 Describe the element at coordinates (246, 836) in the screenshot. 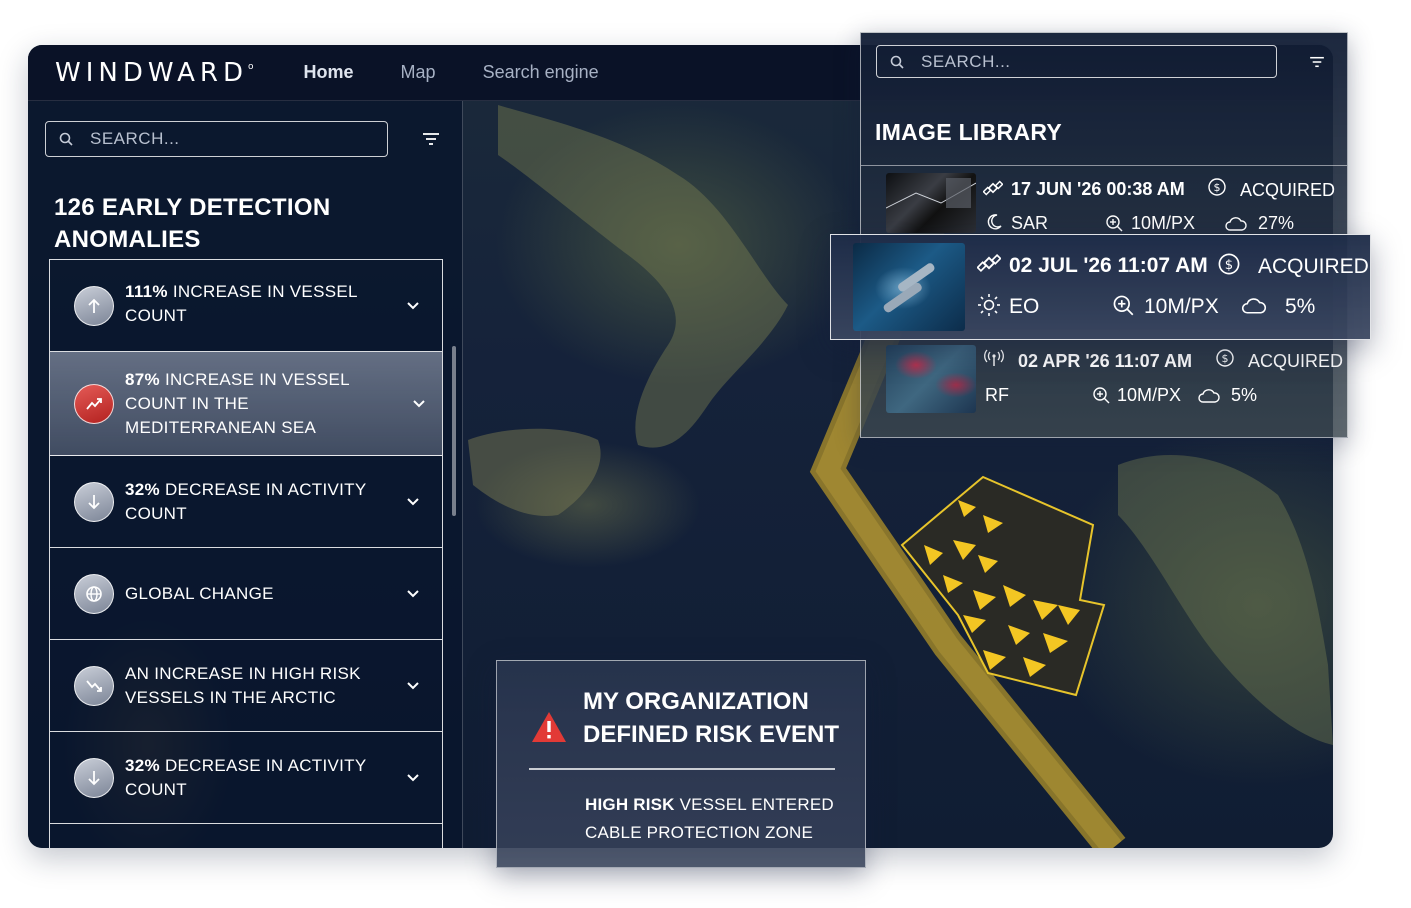

I see `anomaly-item-partial` at that location.